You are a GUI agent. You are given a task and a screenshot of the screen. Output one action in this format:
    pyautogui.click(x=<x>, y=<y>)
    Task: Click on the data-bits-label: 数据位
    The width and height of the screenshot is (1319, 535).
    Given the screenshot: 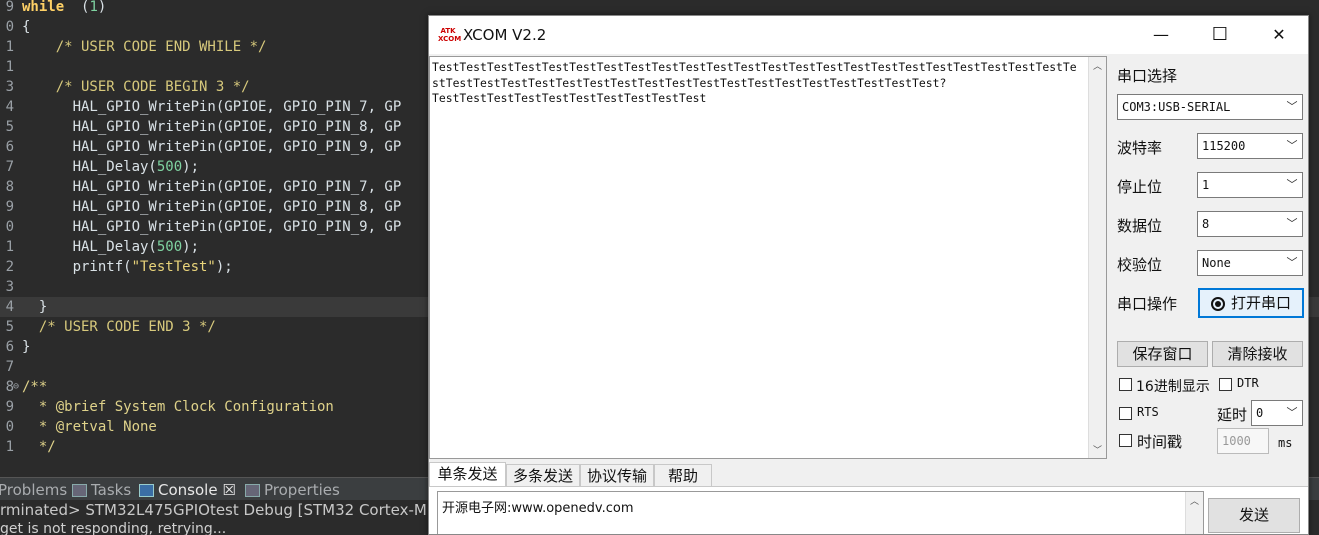 What is the action you would take?
    pyautogui.click(x=1140, y=226)
    